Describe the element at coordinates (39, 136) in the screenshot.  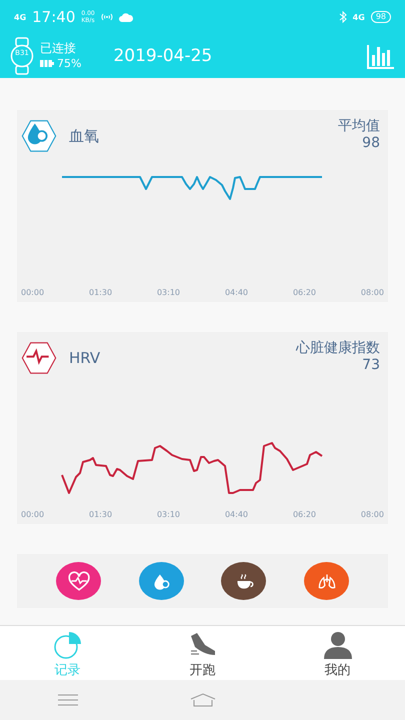
I see `droplet-icon` at that location.